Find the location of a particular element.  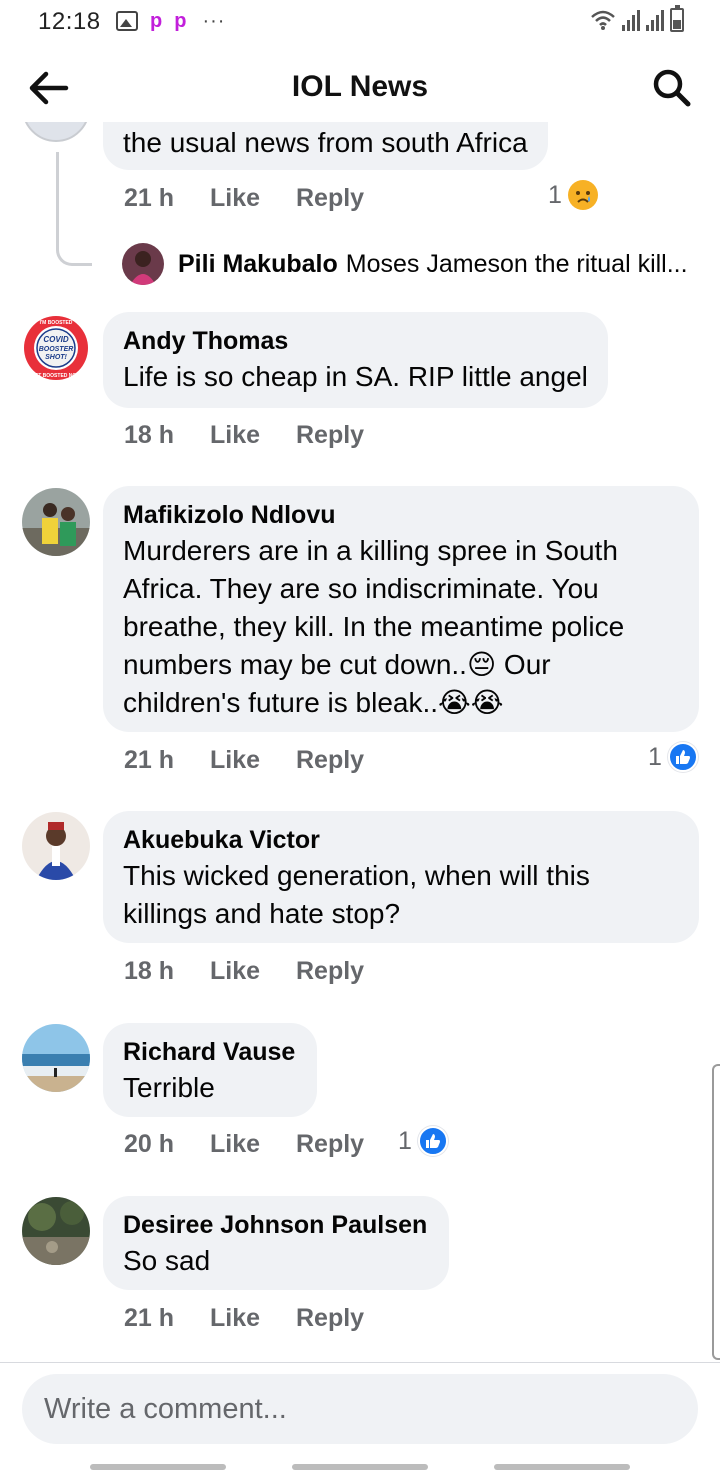

recents-nav-button is located at coordinates (158, 1467).